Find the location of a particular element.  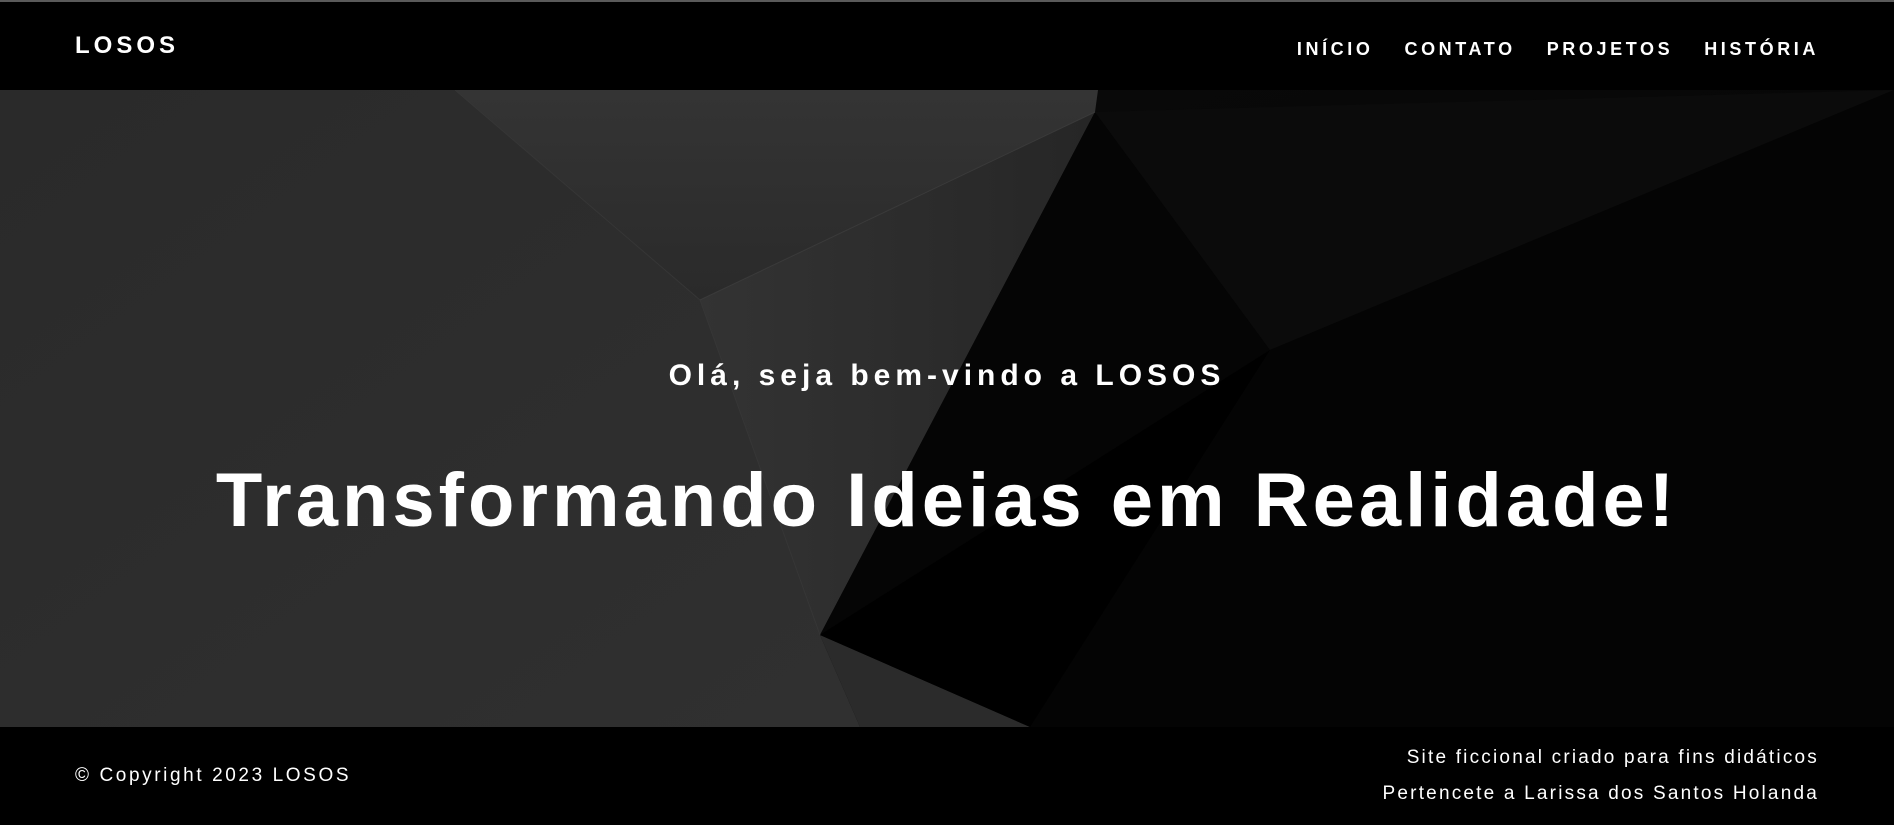

footer-note-owner: Pertencete a Larissa dos Santos Holanda is located at coordinates (1600, 793).